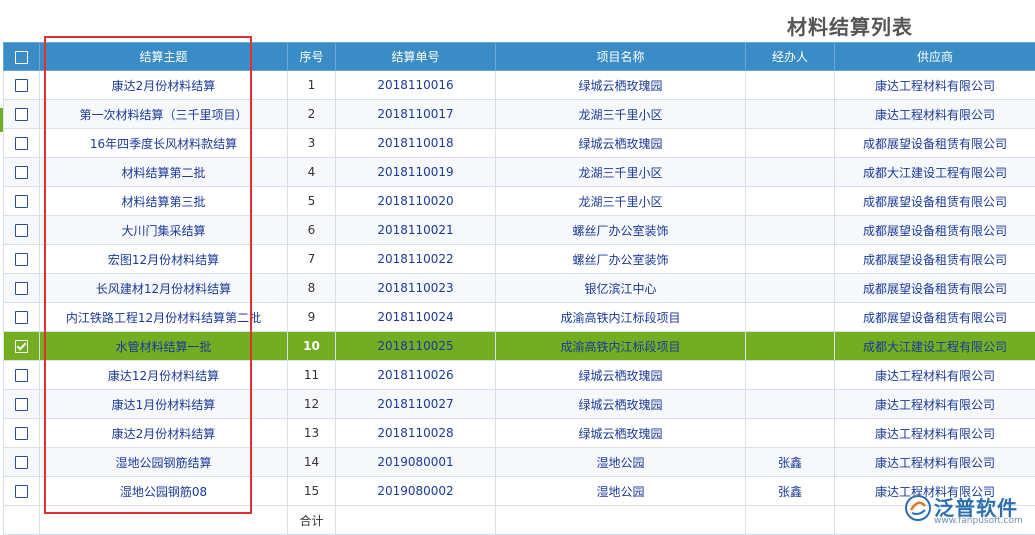 This screenshot has width=1035, height=535. What do you see at coordinates (415, 85) in the screenshot?
I see `cell-number: 2018110016` at bounding box center [415, 85].